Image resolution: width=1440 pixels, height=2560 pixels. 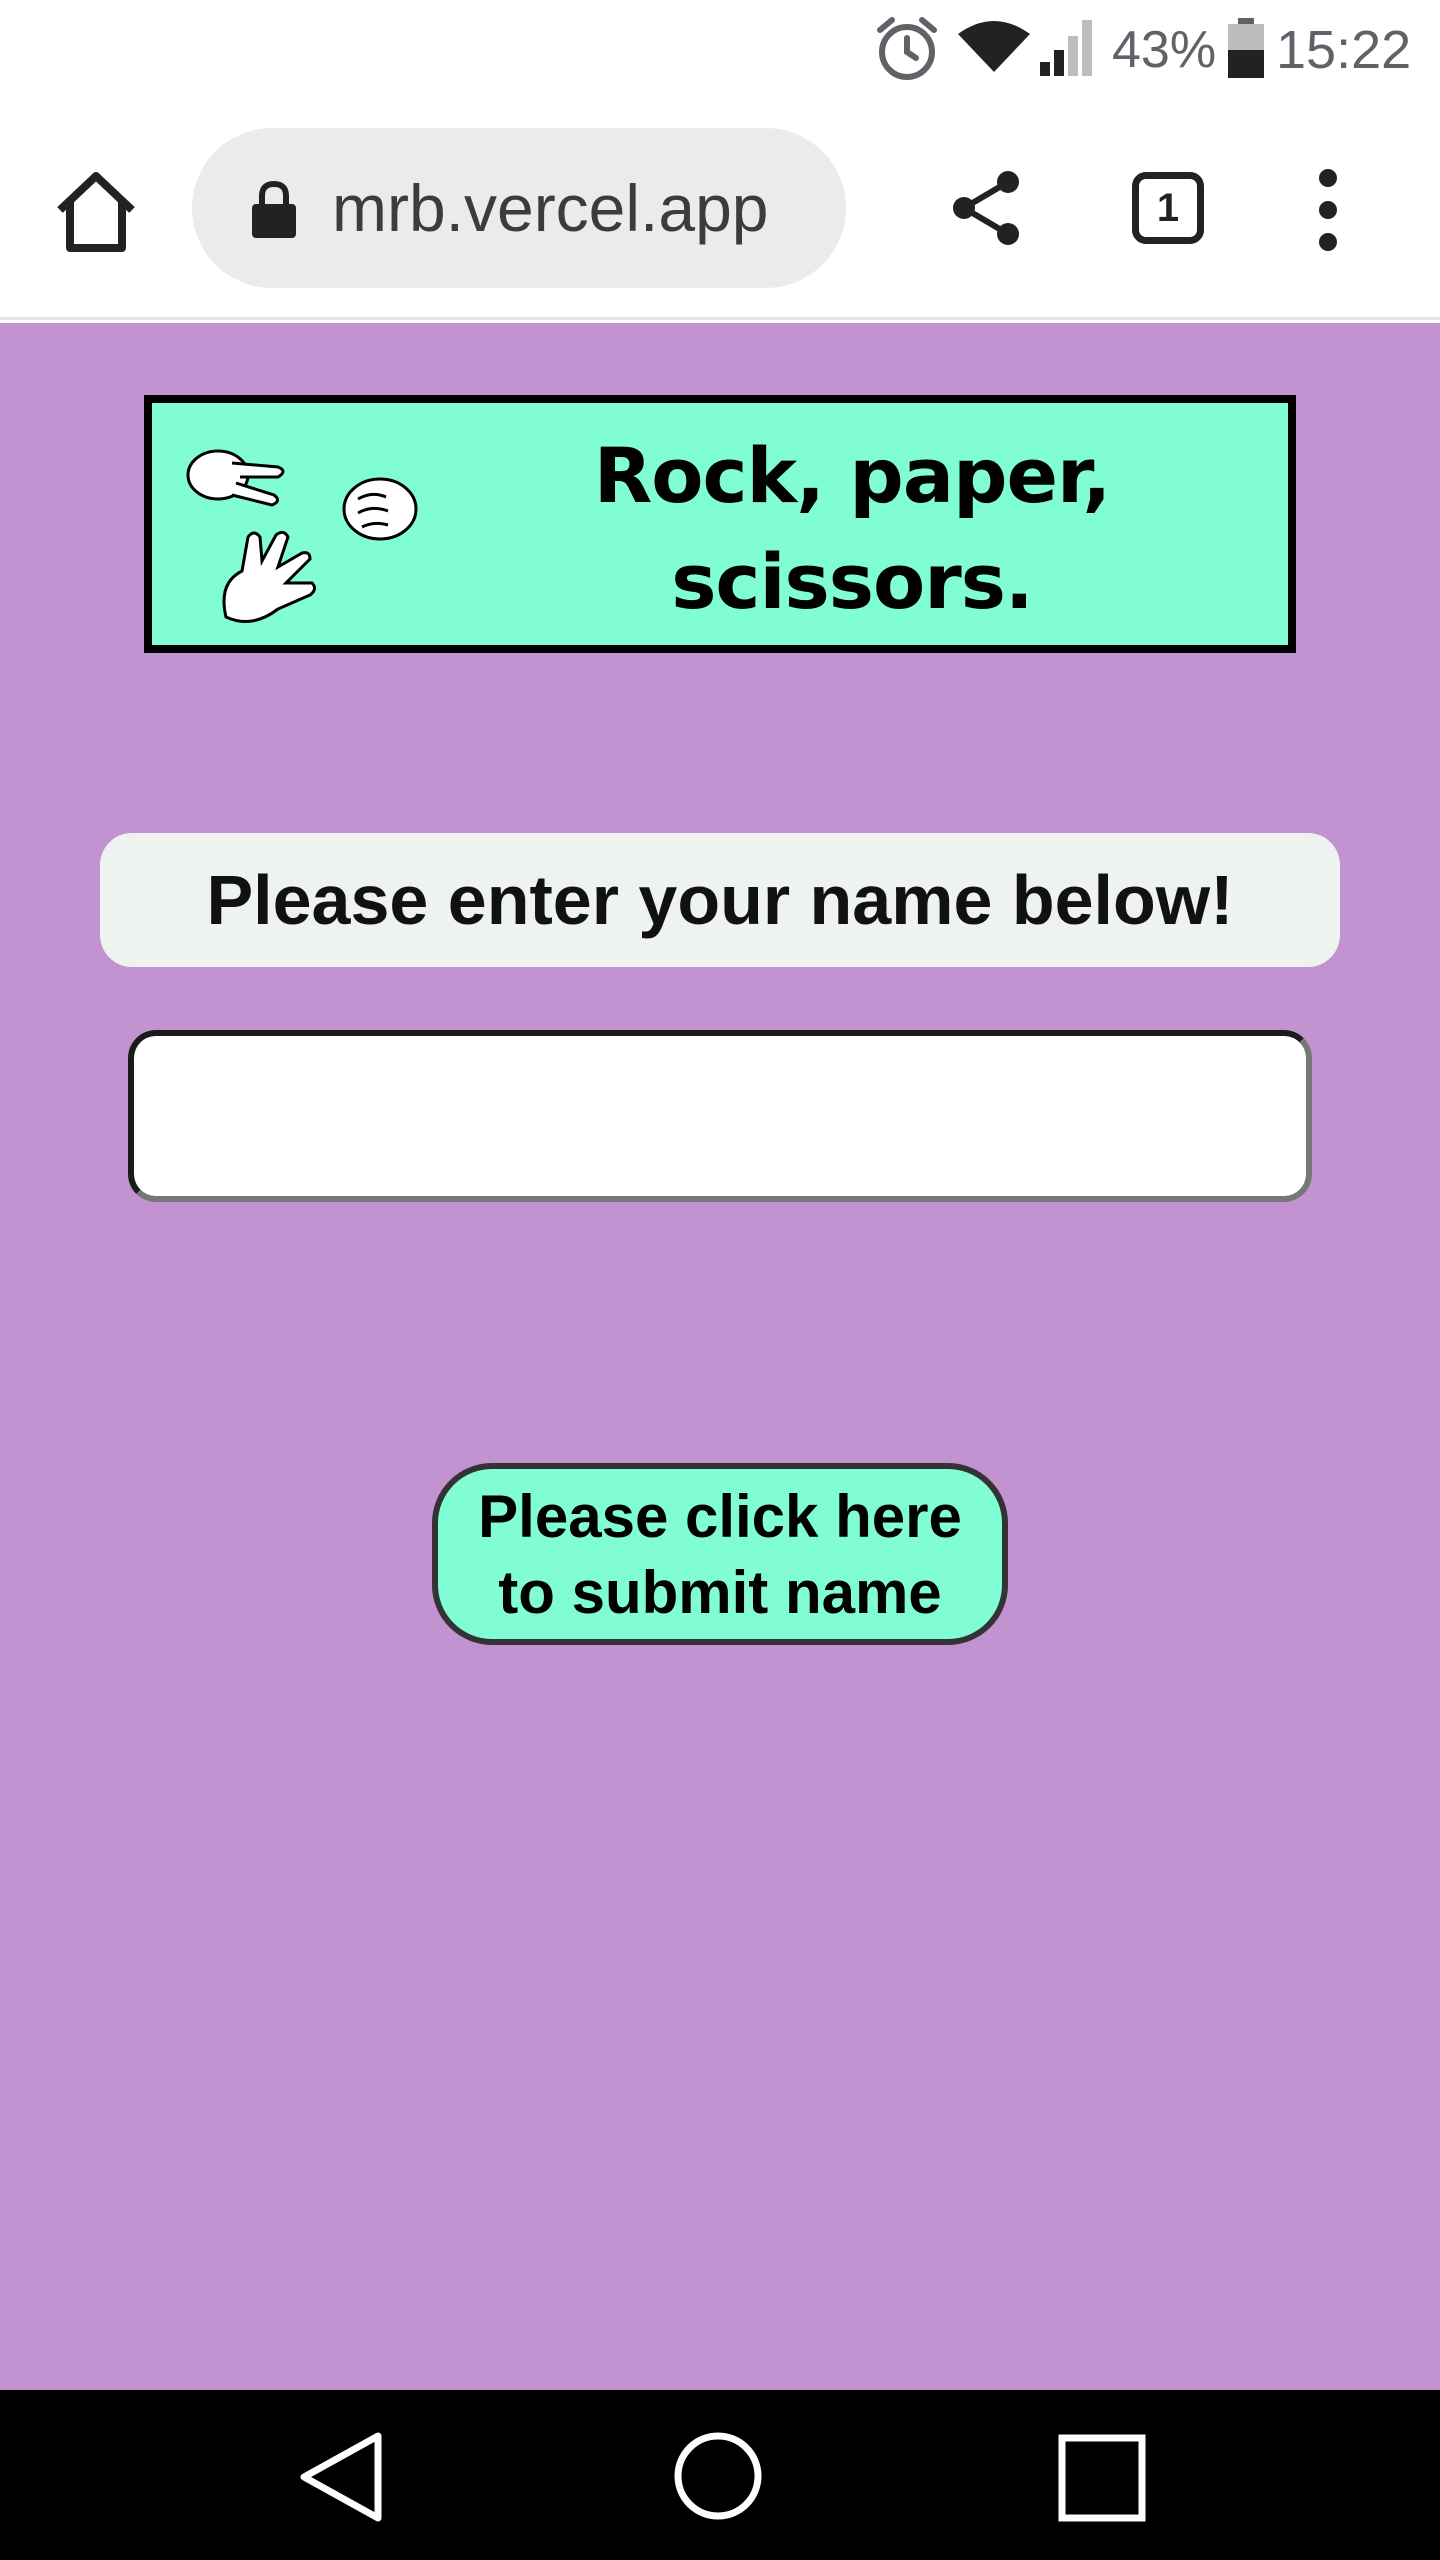 I want to click on battery-icon, so click(x=1246, y=48).